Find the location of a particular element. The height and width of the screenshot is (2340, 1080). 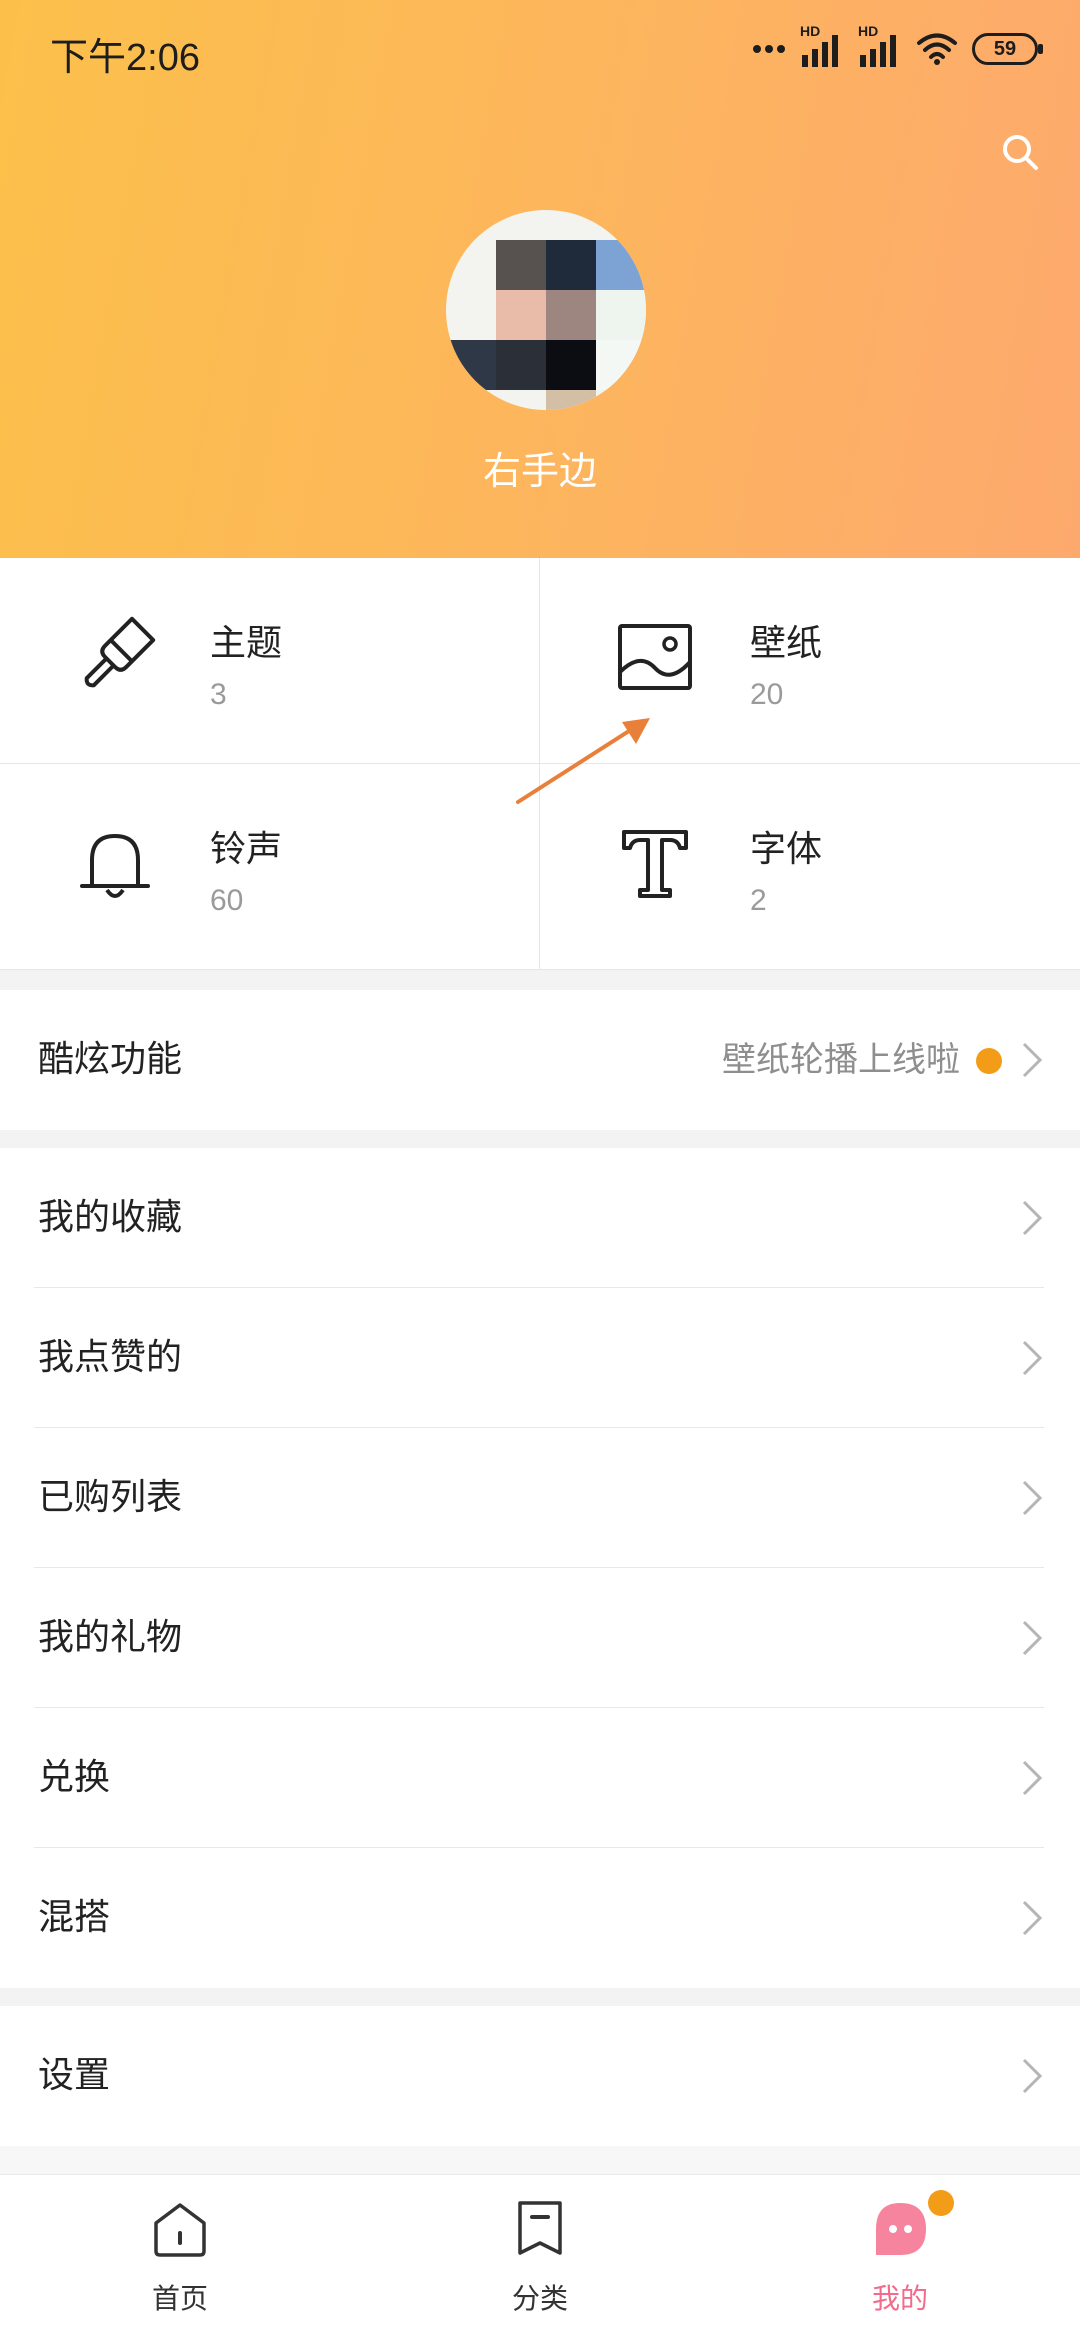

status-icons: HD HD 59 is located at coordinates (897, 47).